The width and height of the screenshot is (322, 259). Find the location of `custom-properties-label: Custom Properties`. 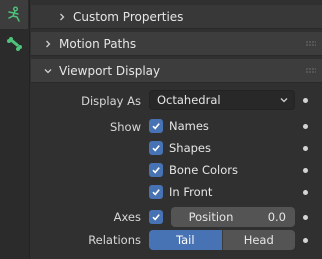

custom-properties-label: Custom Properties is located at coordinates (128, 16).